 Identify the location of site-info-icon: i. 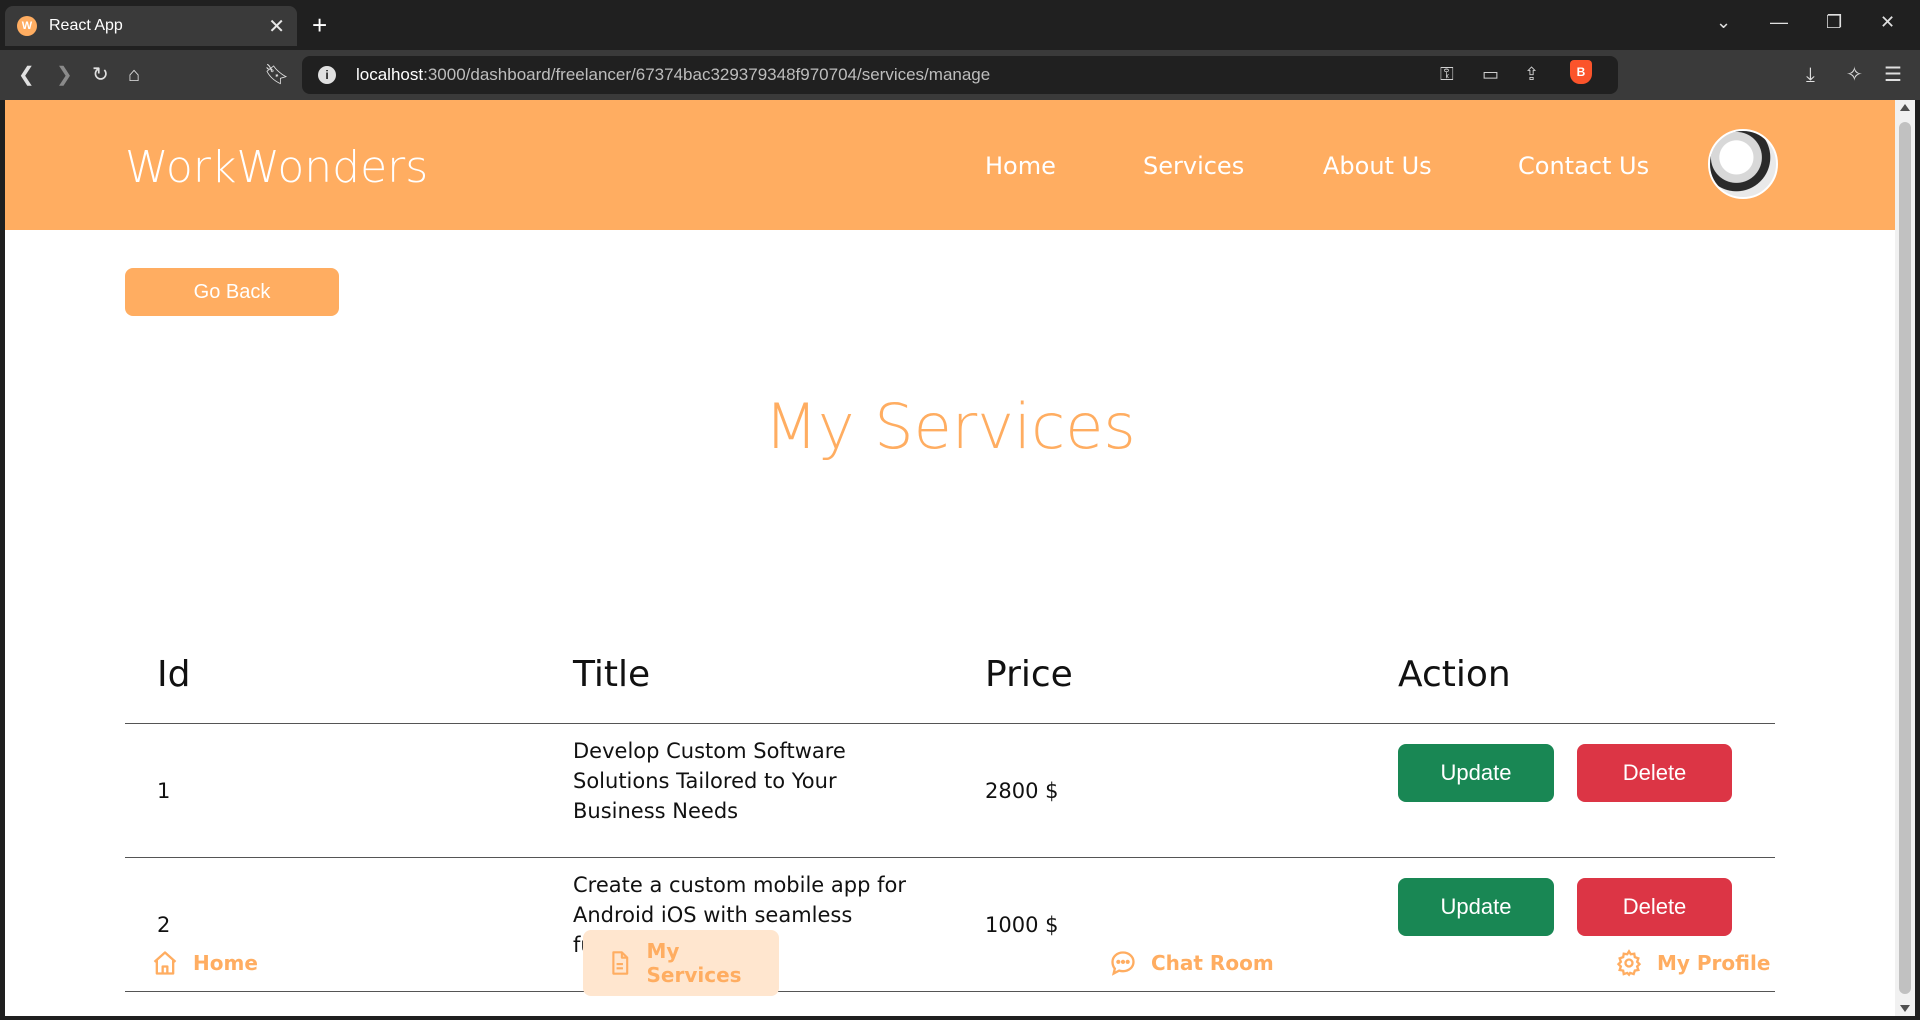
(327, 75).